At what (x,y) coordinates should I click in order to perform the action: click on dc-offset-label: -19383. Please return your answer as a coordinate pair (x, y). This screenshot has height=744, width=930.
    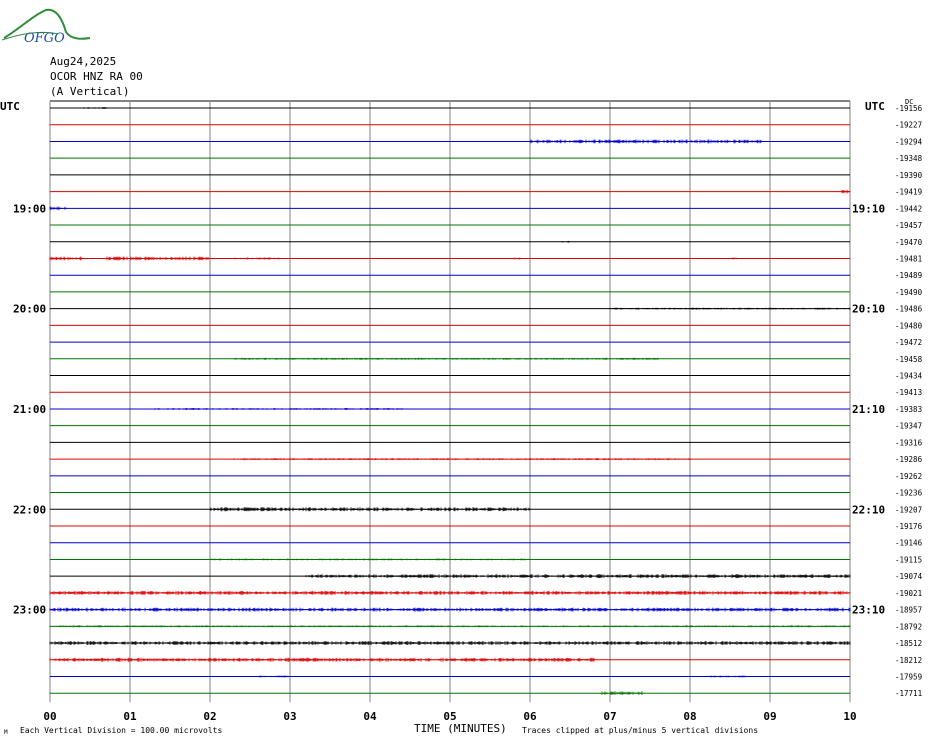
    Looking at the image, I should click on (908, 409).